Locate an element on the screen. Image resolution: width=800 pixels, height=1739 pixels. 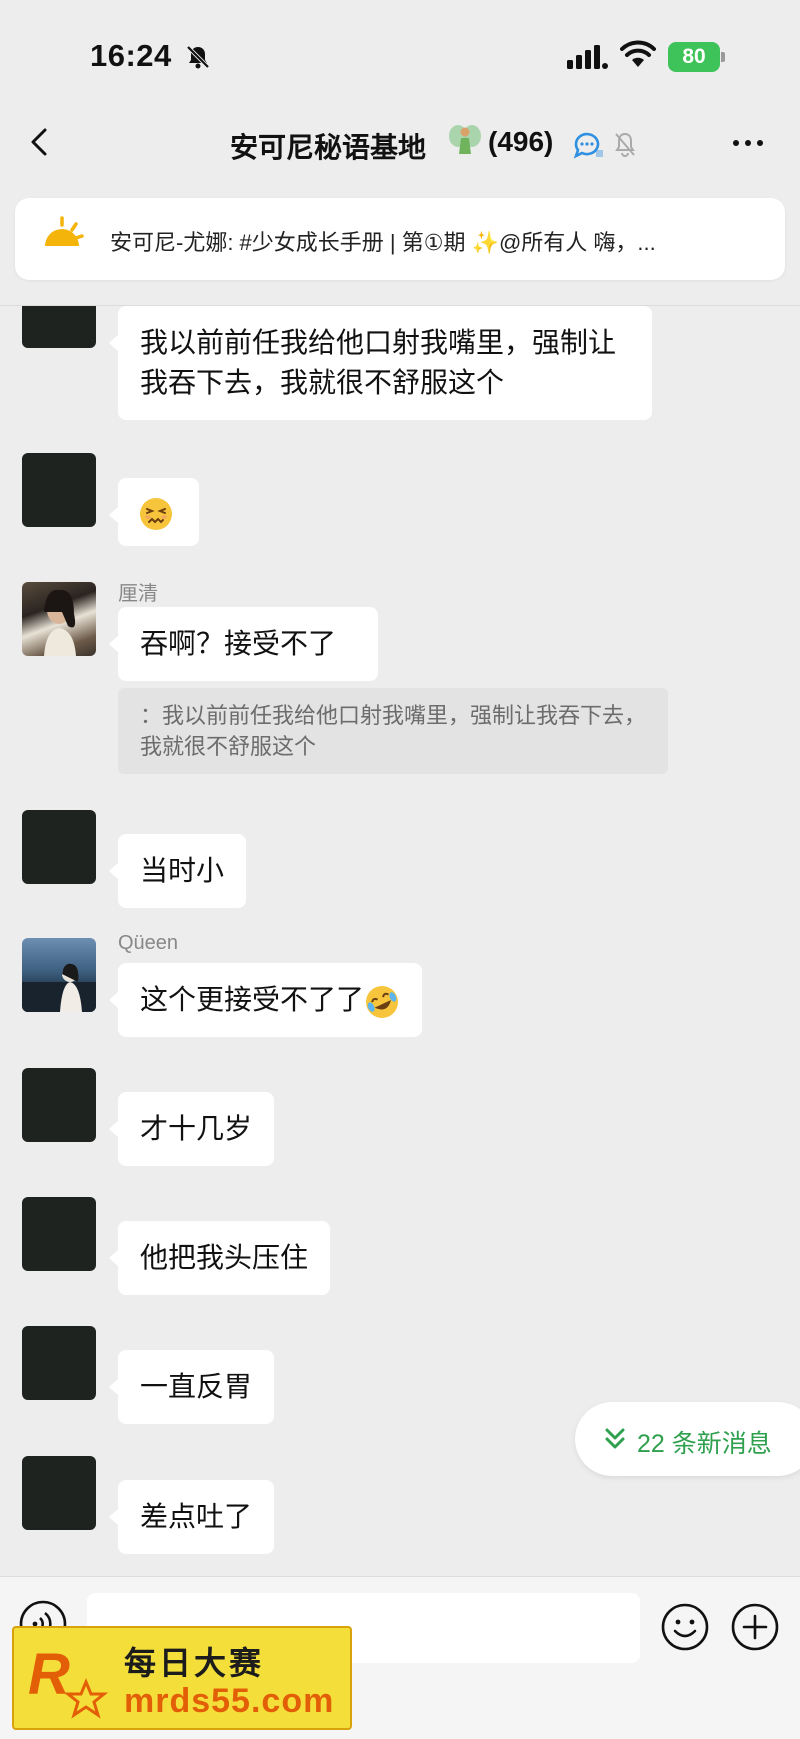
watermark-logo: R is located at coordinates (68, 1680).